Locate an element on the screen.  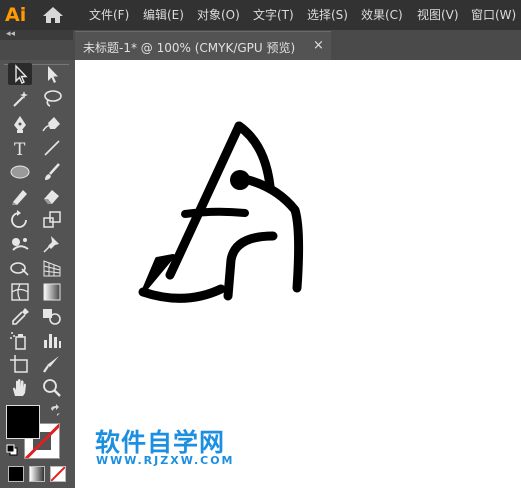
swap-fill-stroke-icon is located at coordinates (55, 411).